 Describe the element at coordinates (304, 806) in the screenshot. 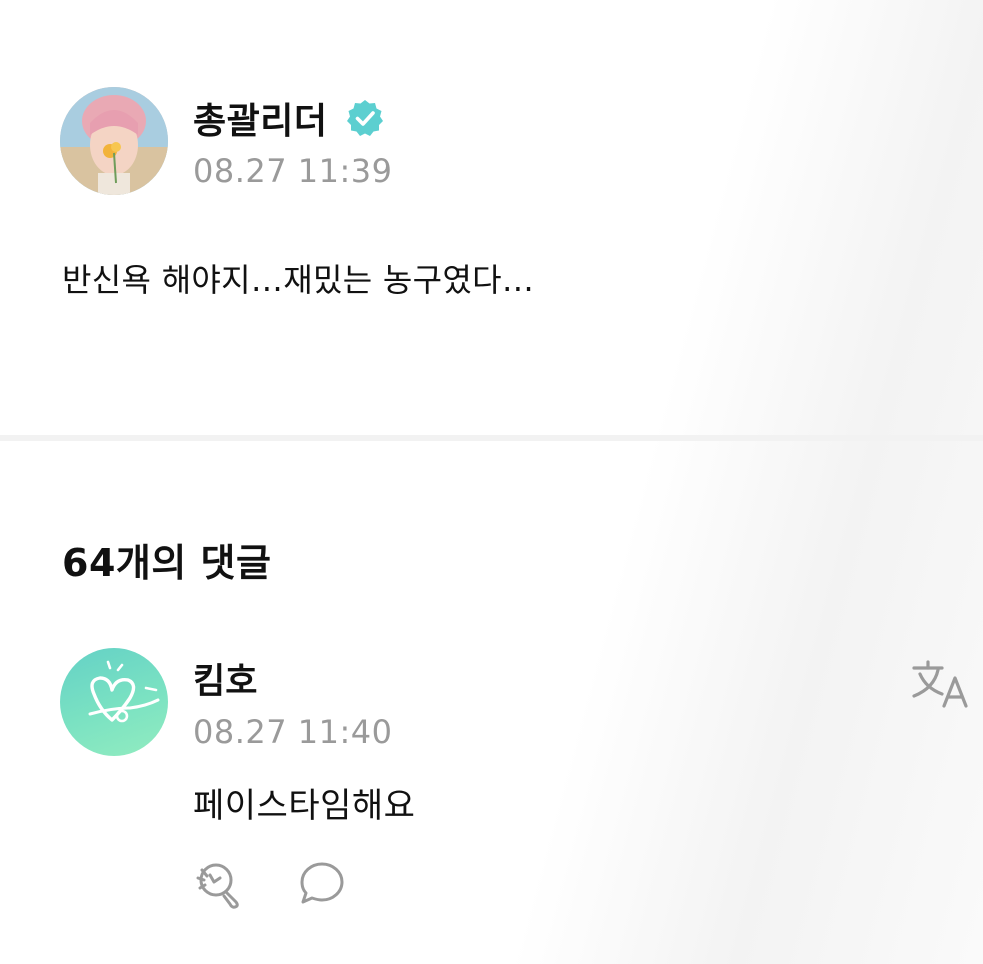

I see `comment-text: 페이스타임해요` at that location.